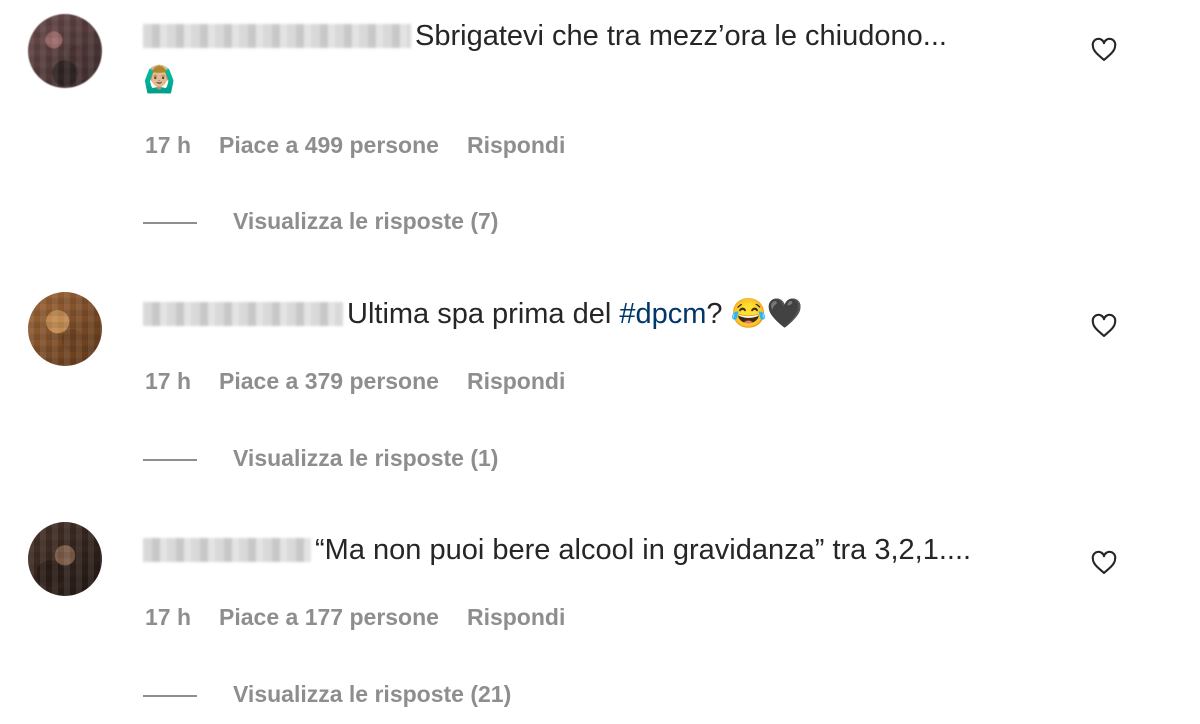 This screenshot has width=1200, height=724. I want to click on view-replies-label: Visualizza le risposte (21), so click(372, 694).